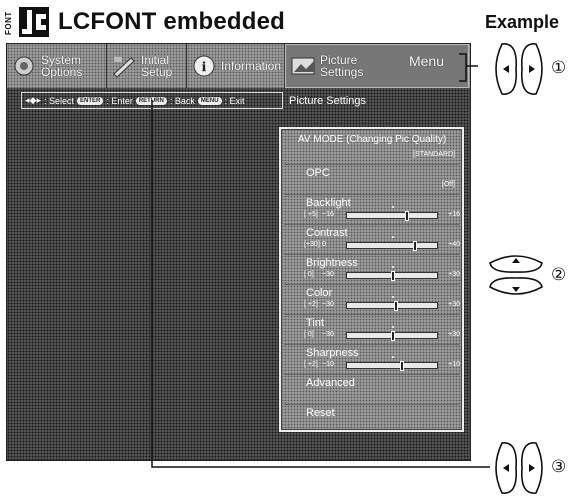 This screenshot has height=496, width=571. I want to click on left-right-buttons-icon, so click(519, 69).